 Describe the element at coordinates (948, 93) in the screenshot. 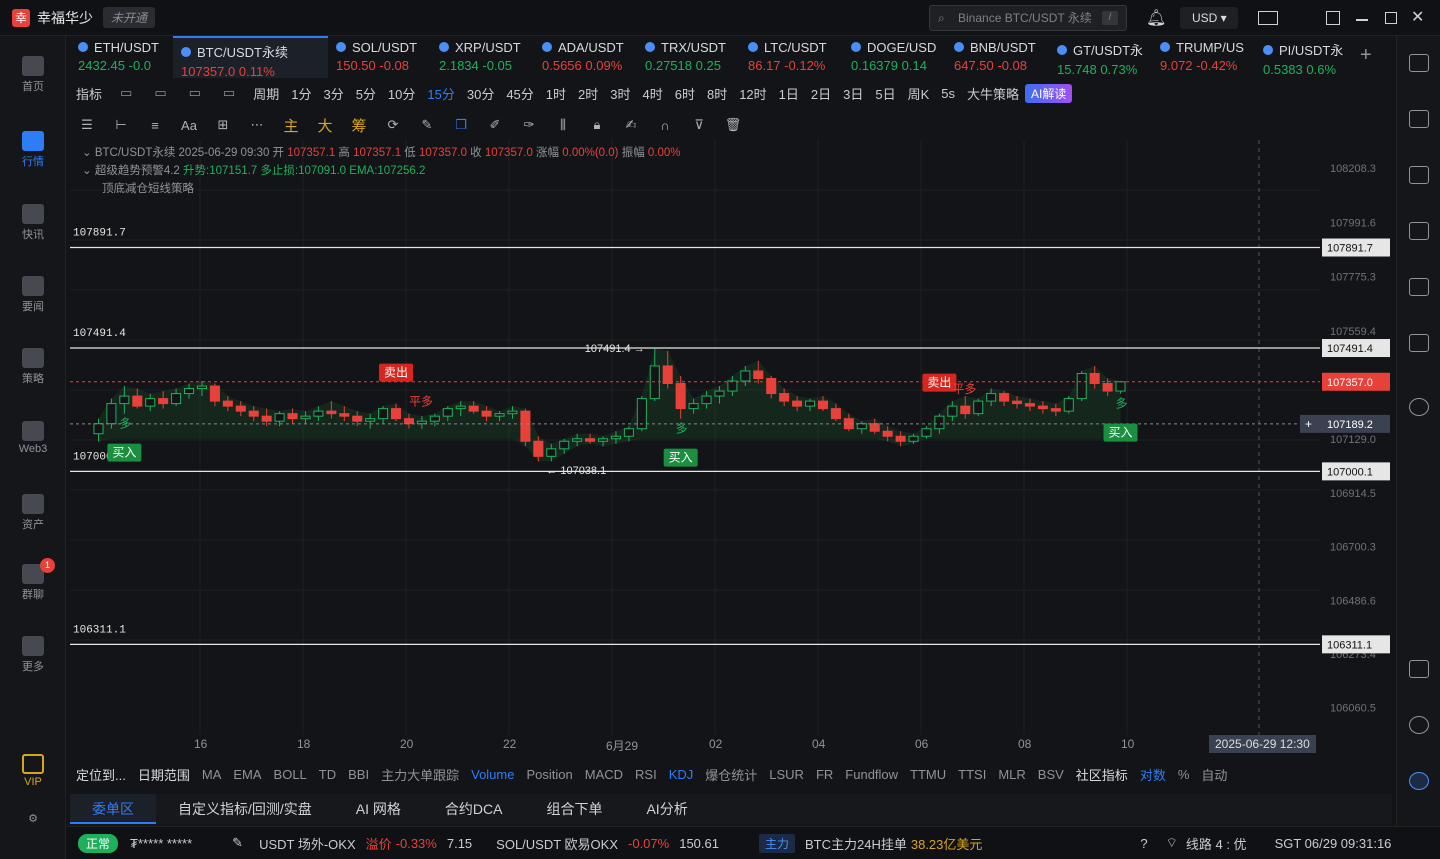

I see `period-21: 5s` at that location.